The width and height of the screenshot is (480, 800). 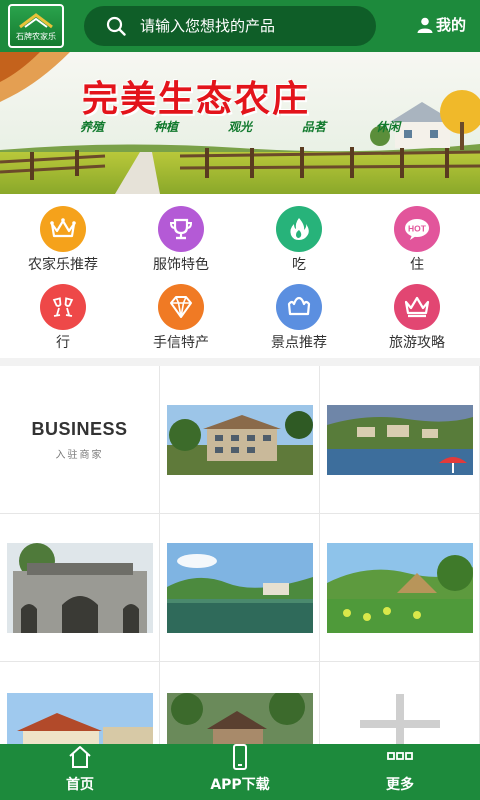 I want to click on category-icon-bg: HOT, so click(x=417, y=229).